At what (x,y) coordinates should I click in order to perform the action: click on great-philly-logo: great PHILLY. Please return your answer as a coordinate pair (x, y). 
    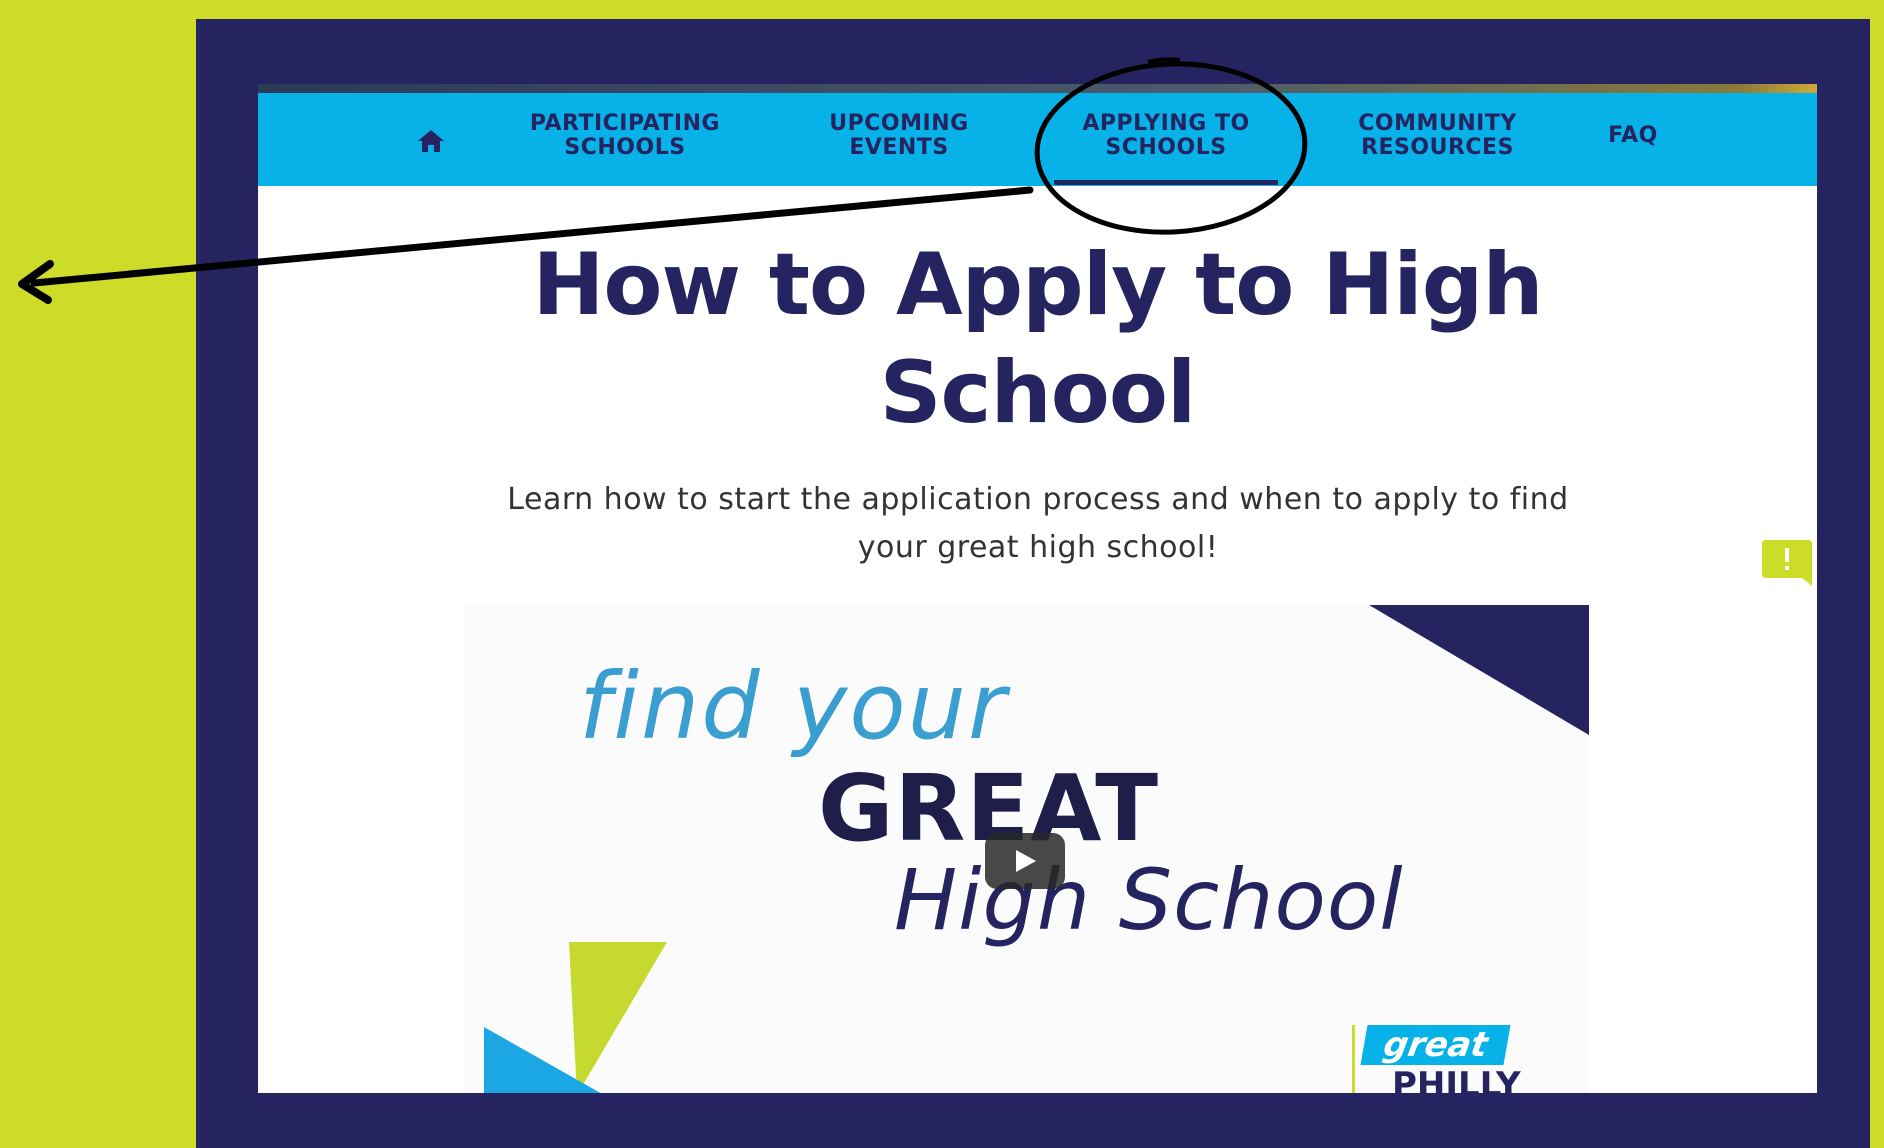
    Looking at the image, I should click on (1439, 1059).